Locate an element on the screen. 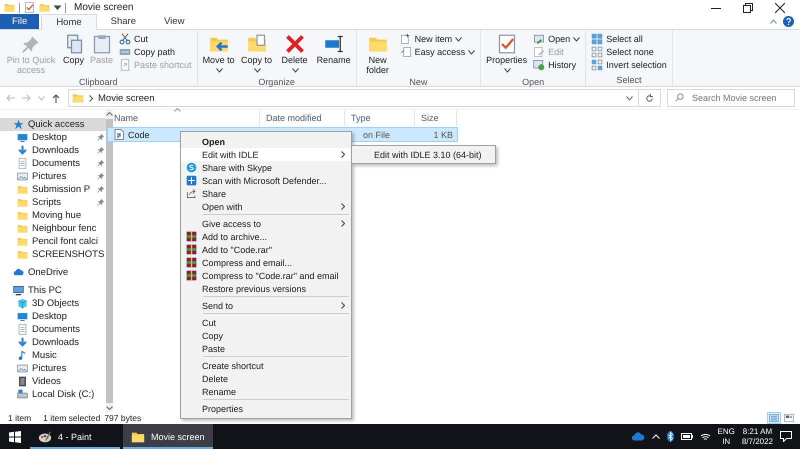 The image size is (800, 449). file-type: on File is located at coordinates (376, 135).